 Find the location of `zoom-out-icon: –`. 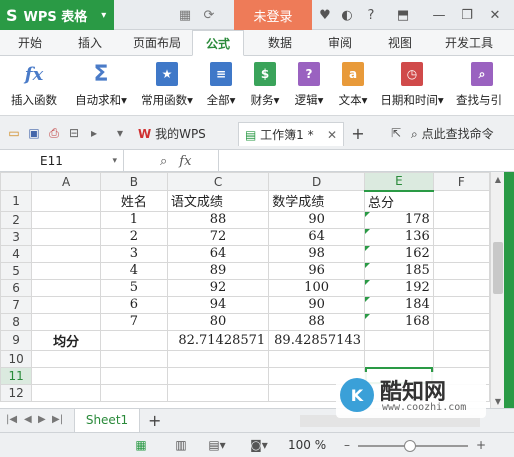

zoom-out-icon: – is located at coordinates (347, 445).